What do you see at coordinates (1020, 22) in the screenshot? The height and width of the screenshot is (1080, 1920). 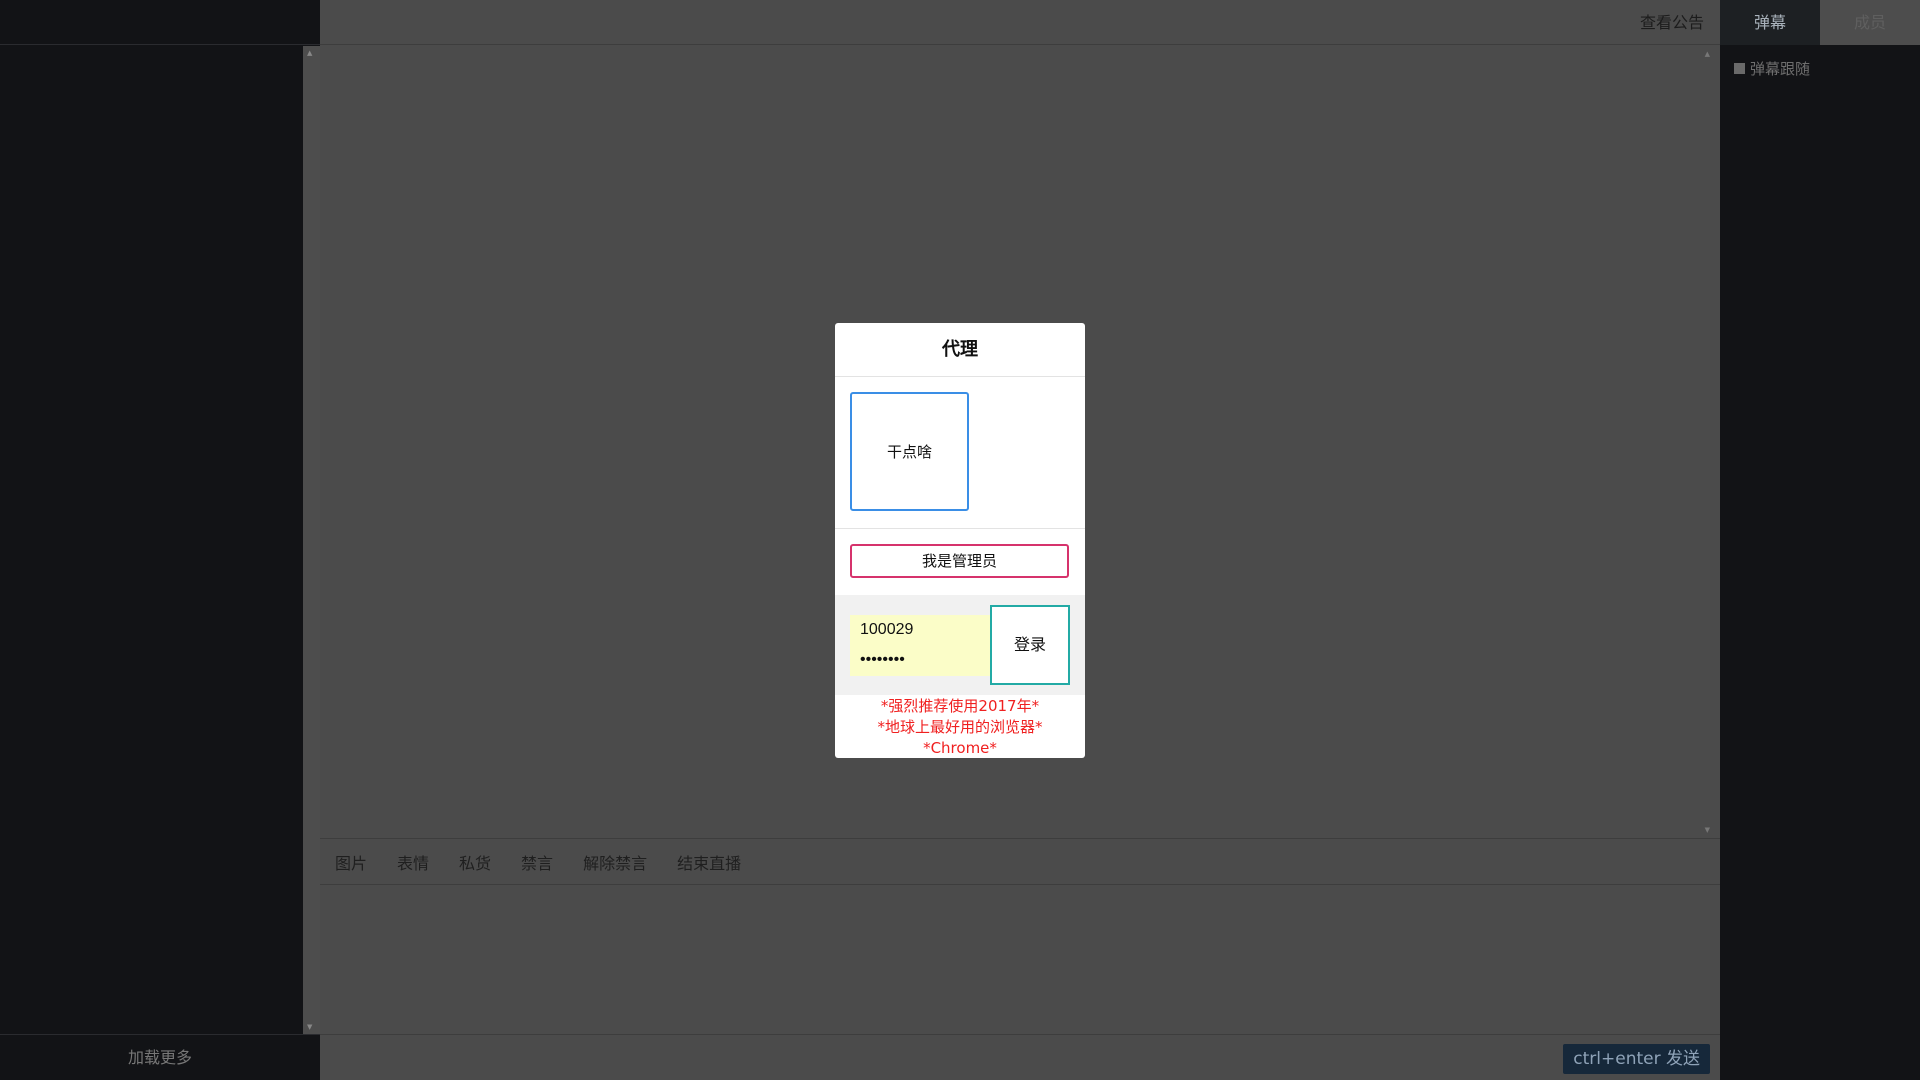 I see `main-header: 查看公告` at bounding box center [1020, 22].